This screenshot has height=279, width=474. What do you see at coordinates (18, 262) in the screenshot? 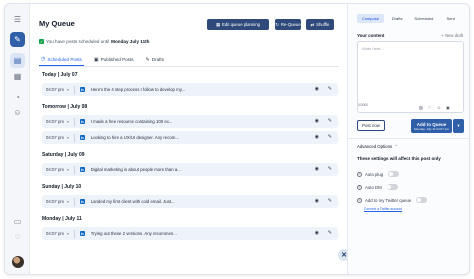
I see `avatar` at bounding box center [18, 262].